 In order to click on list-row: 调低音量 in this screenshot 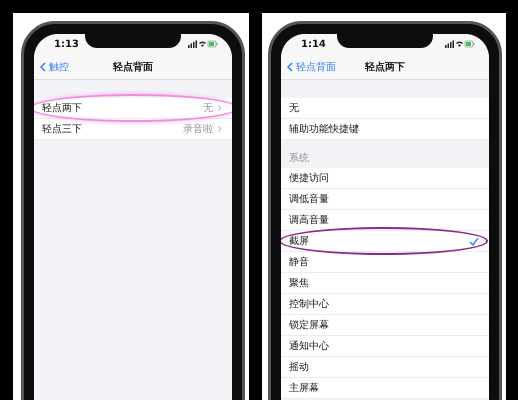, I will do `click(385, 199)`.